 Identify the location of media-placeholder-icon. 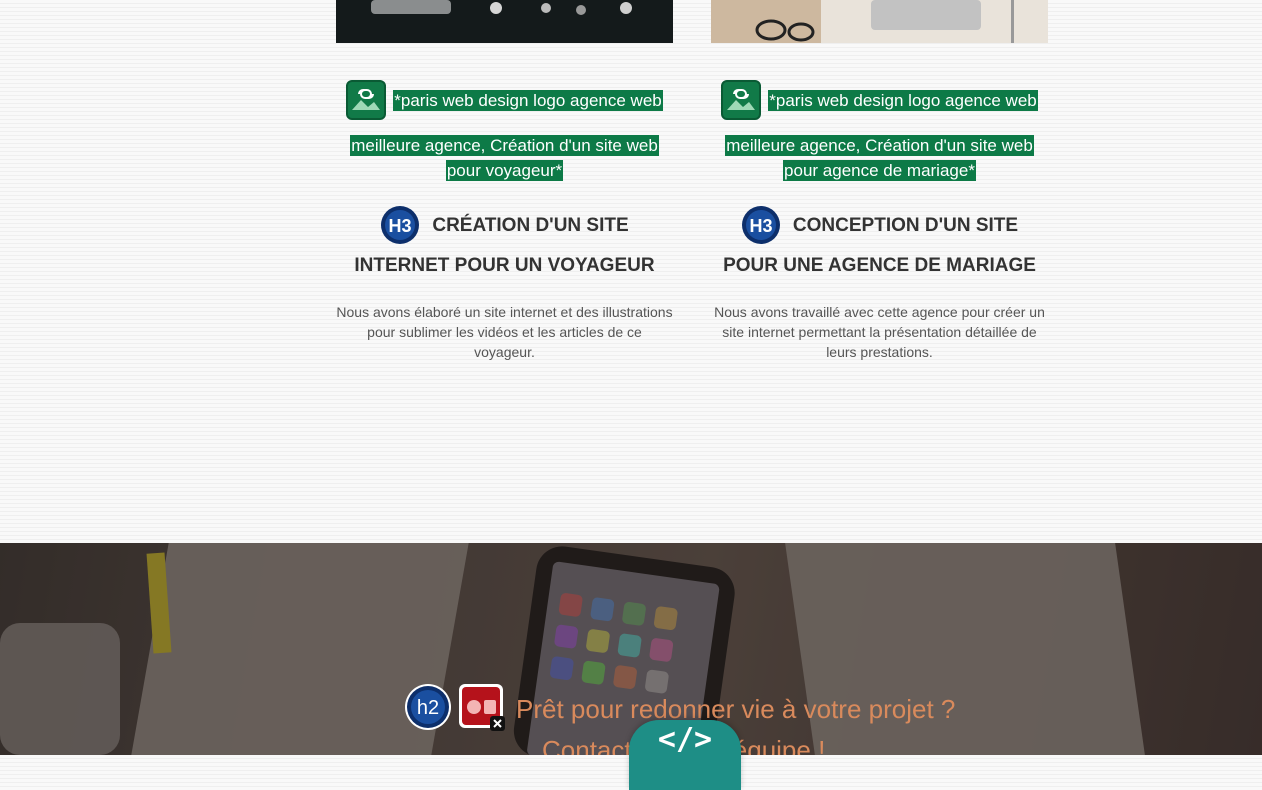
(482, 707).